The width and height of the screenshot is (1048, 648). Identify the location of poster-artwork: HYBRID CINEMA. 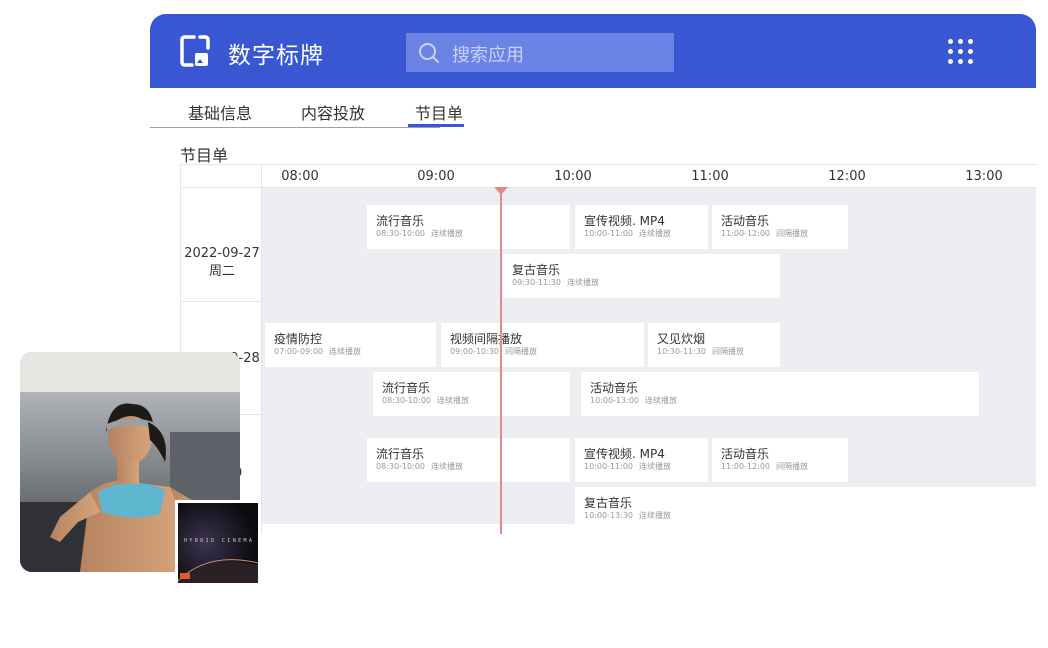
(218, 543).